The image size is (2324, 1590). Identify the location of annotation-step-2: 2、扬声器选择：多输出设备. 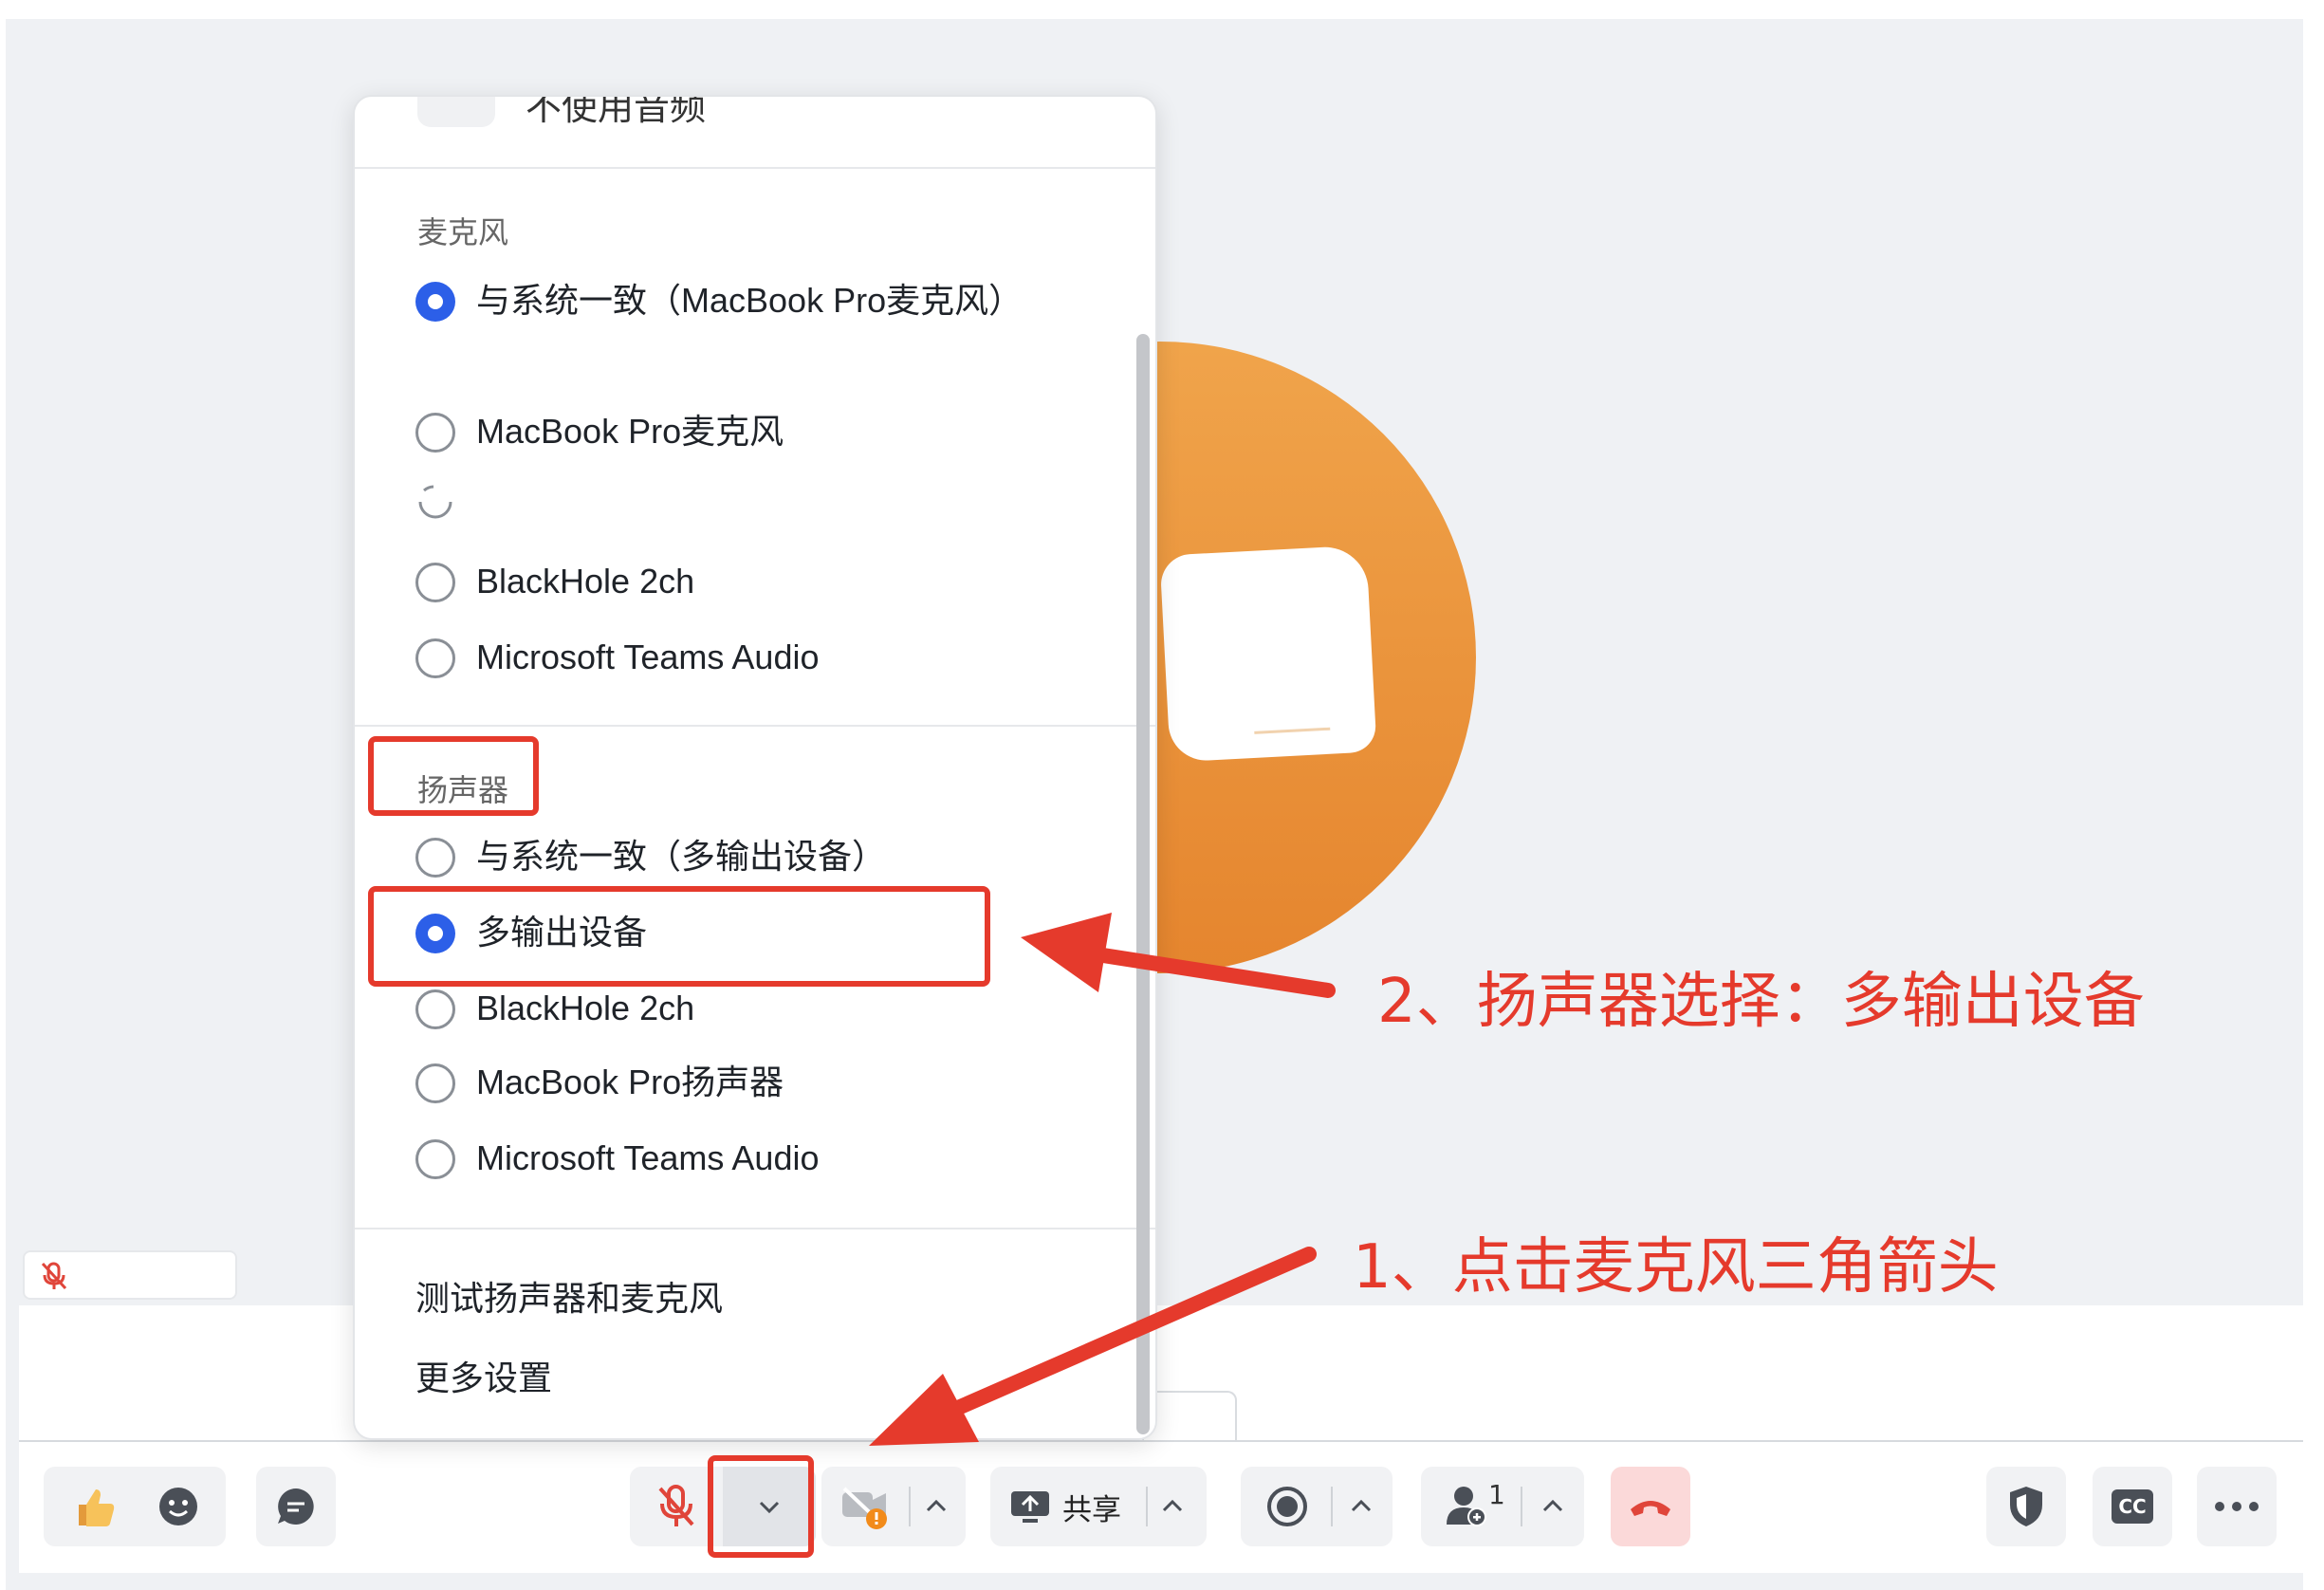
(1761, 1002).